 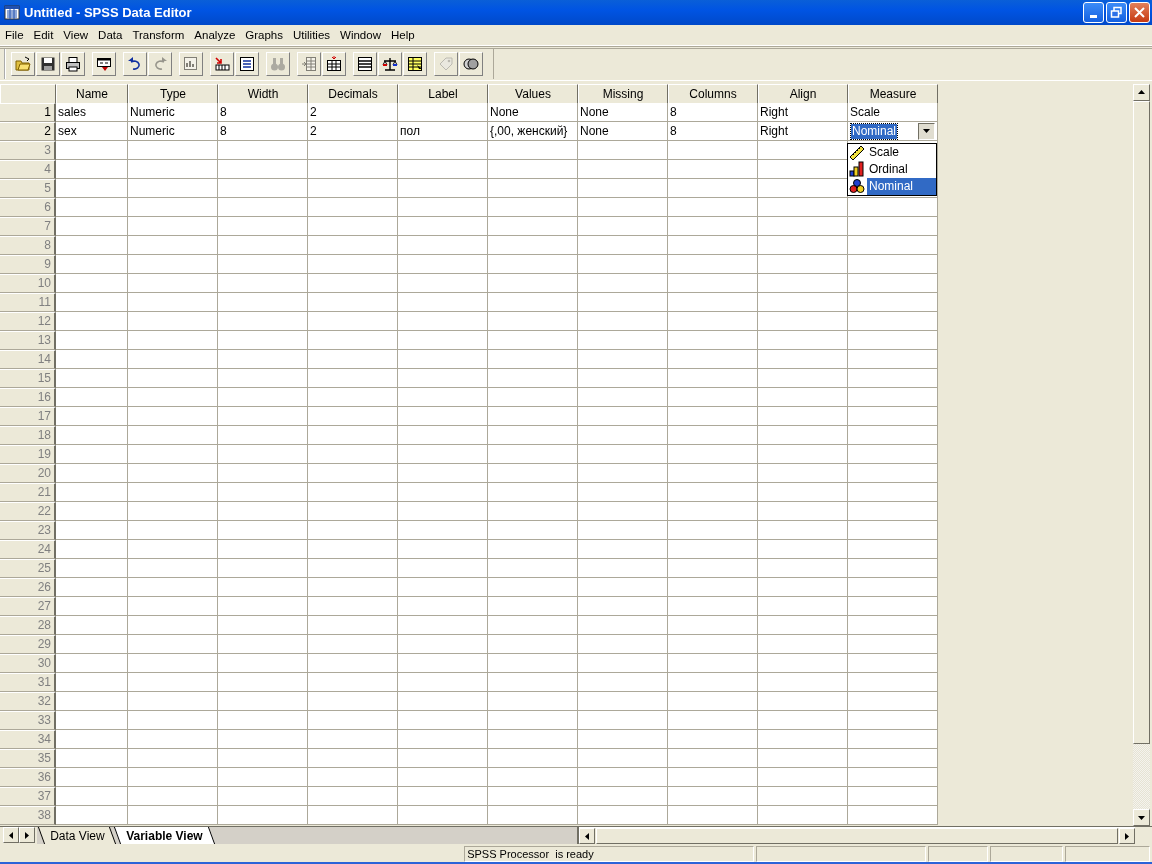 I want to click on dialog-icon, so click(x=103, y=64).